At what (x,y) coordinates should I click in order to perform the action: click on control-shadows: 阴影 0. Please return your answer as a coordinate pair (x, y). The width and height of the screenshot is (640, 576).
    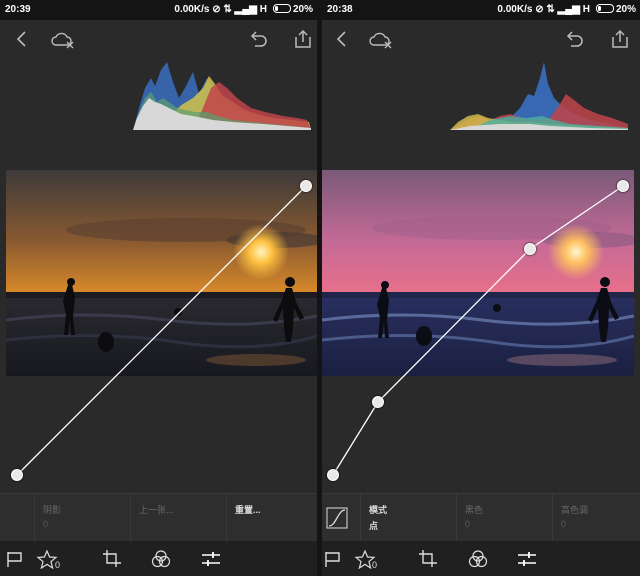
    Looking at the image, I should click on (82, 517).